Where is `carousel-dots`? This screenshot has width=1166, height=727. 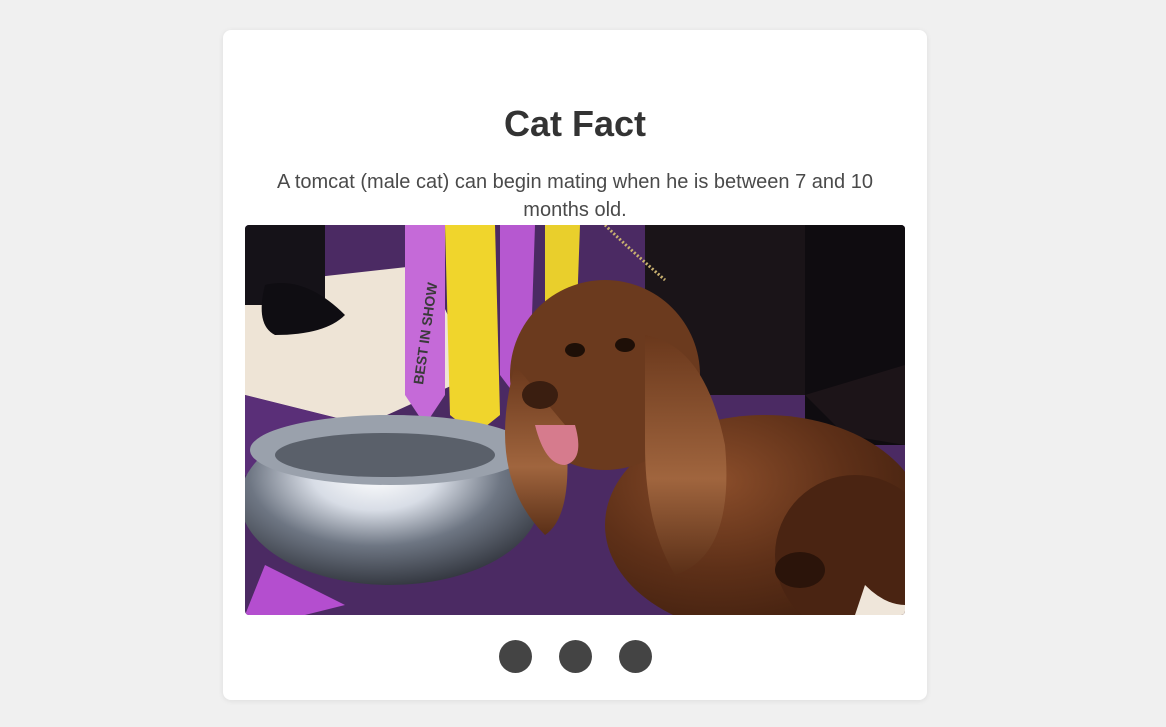 carousel-dots is located at coordinates (575, 656).